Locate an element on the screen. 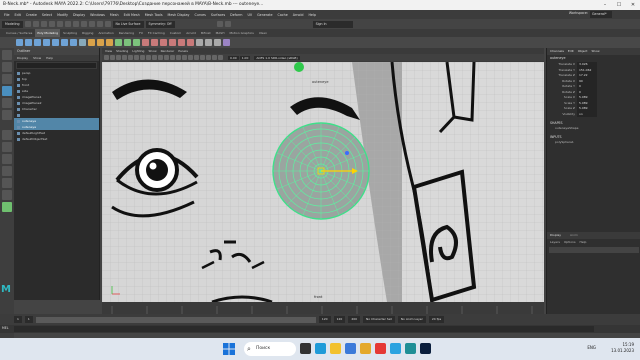  yandex-icon is located at coordinates (380, 348).